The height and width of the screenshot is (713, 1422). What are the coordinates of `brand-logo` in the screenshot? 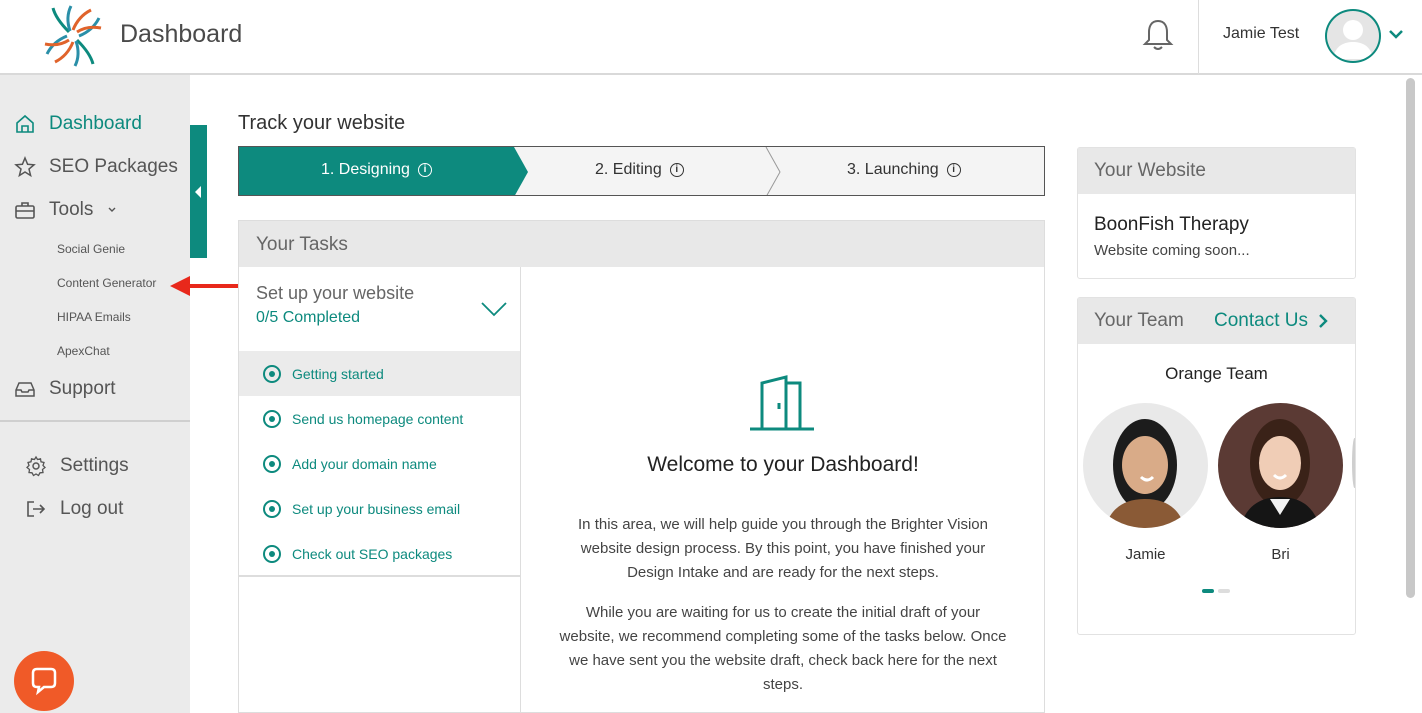 It's located at (73, 36).